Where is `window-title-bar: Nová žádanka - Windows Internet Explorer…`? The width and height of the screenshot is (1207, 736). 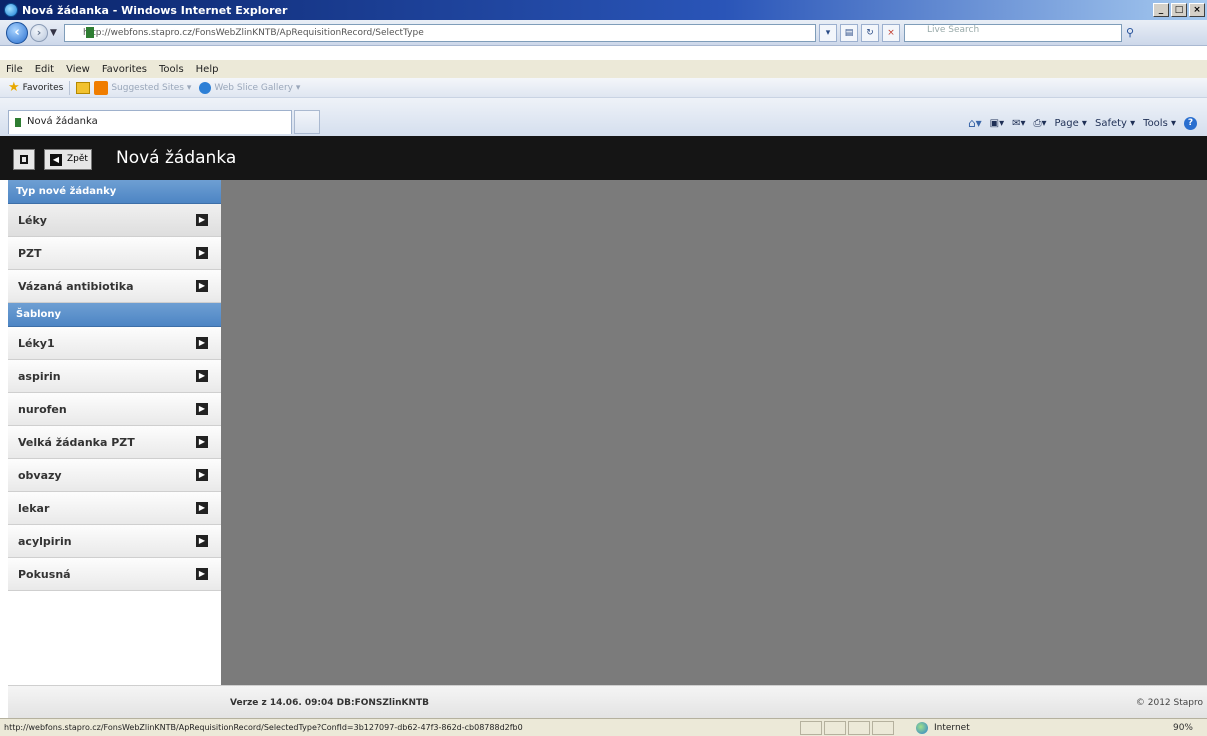
window-title-bar: Nová žádanka - Windows Internet Explorer… is located at coordinates (603, 10).